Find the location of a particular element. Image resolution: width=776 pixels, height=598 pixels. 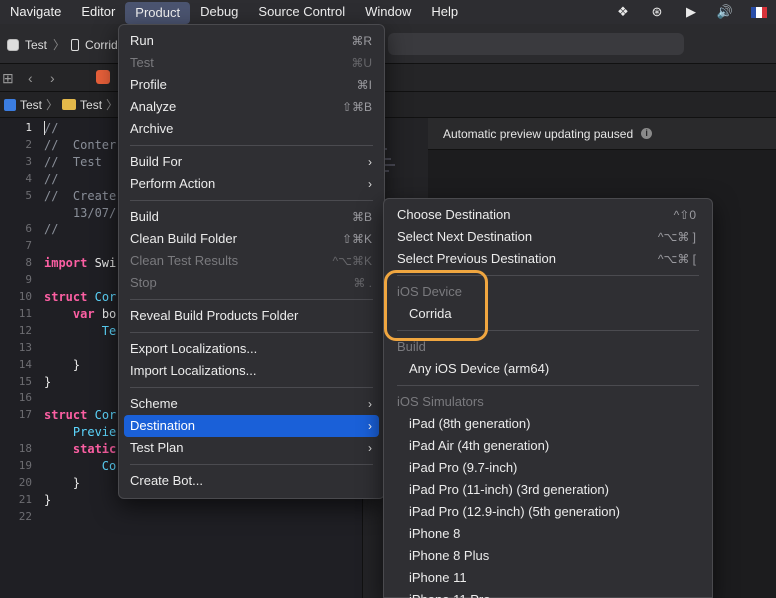

dropbox-icon: ❖ is located at coordinates (623, 12).